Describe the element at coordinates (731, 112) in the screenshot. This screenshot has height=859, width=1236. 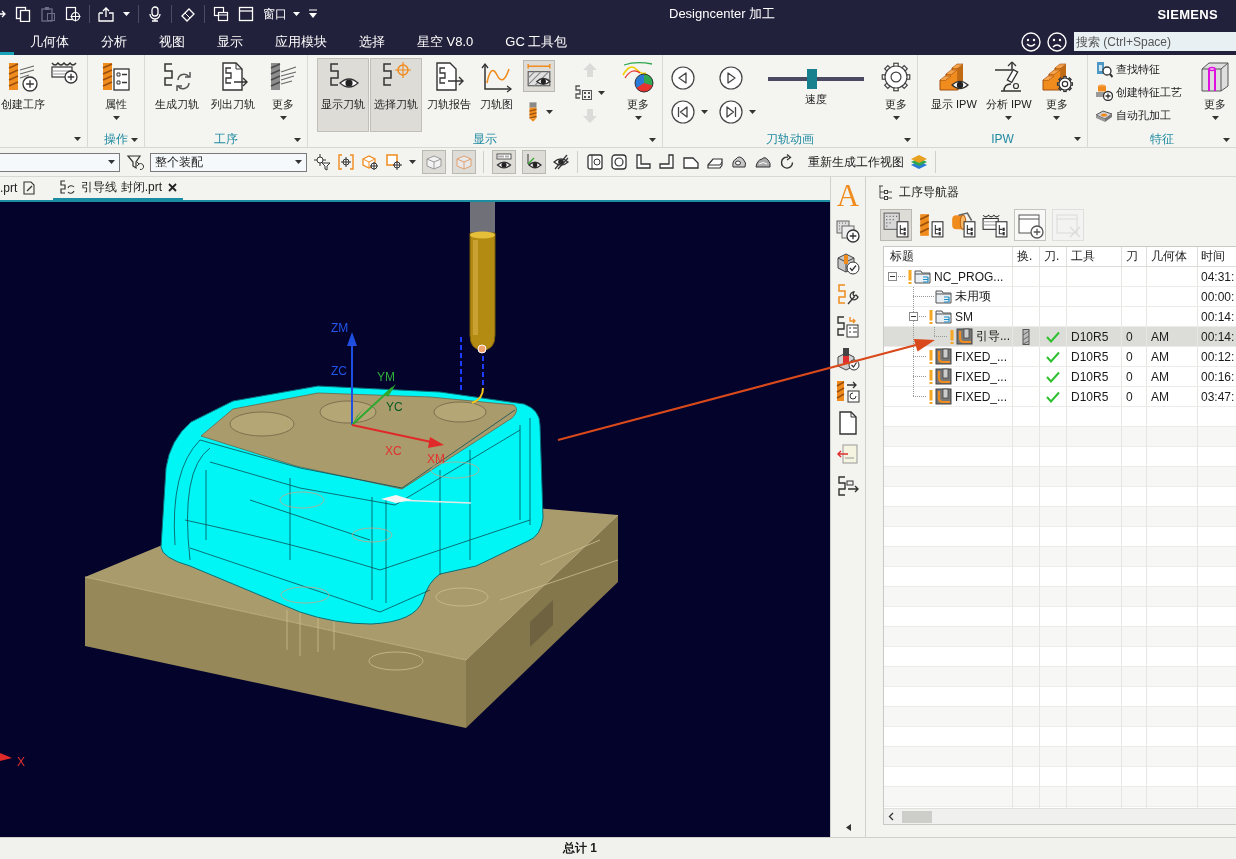
I see `skip-forward-icon` at that location.